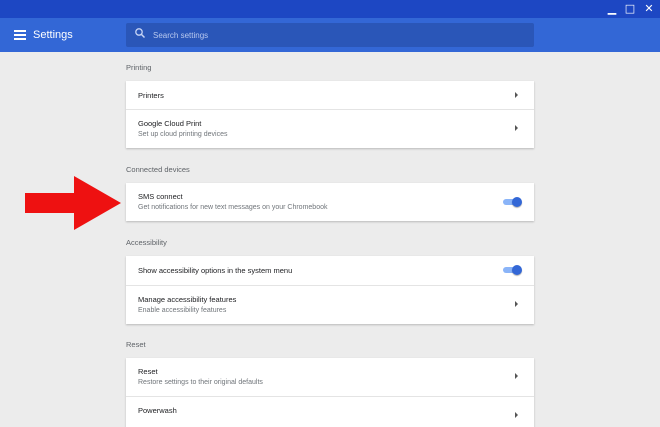 The height and width of the screenshot is (427, 660). I want to click on cloud-print-label: Google Cloud Print, so click(170, 123).